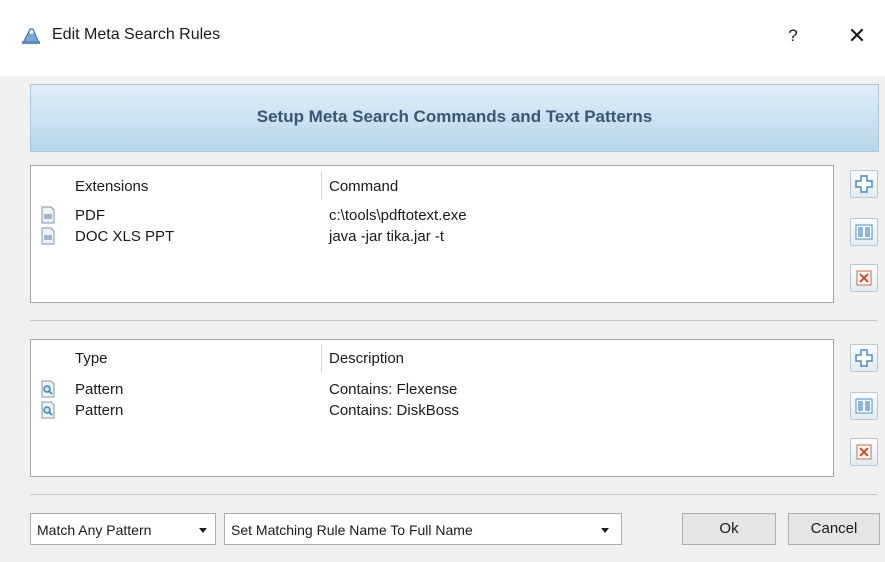 The width and height of the screenshot is (885, 562). What do you see at coordinates (793, 36) in the screenshot?
I see `help-button: ?` at bounding box center [793, 36].